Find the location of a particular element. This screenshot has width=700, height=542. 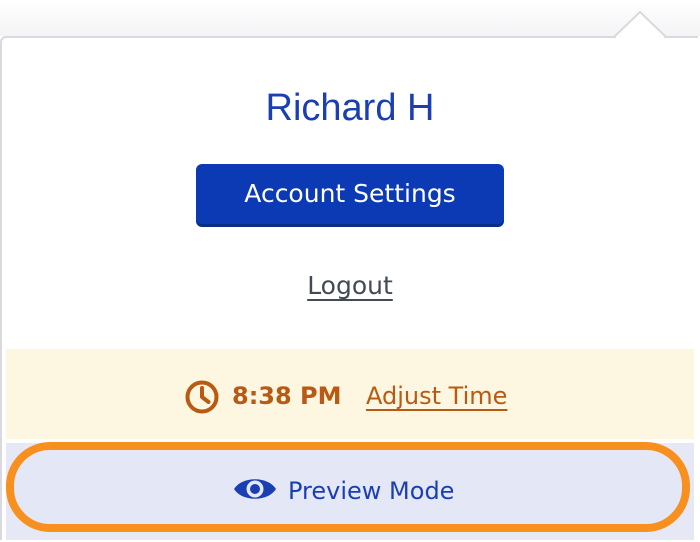

eye-icon is located at coordinates (255, 489).